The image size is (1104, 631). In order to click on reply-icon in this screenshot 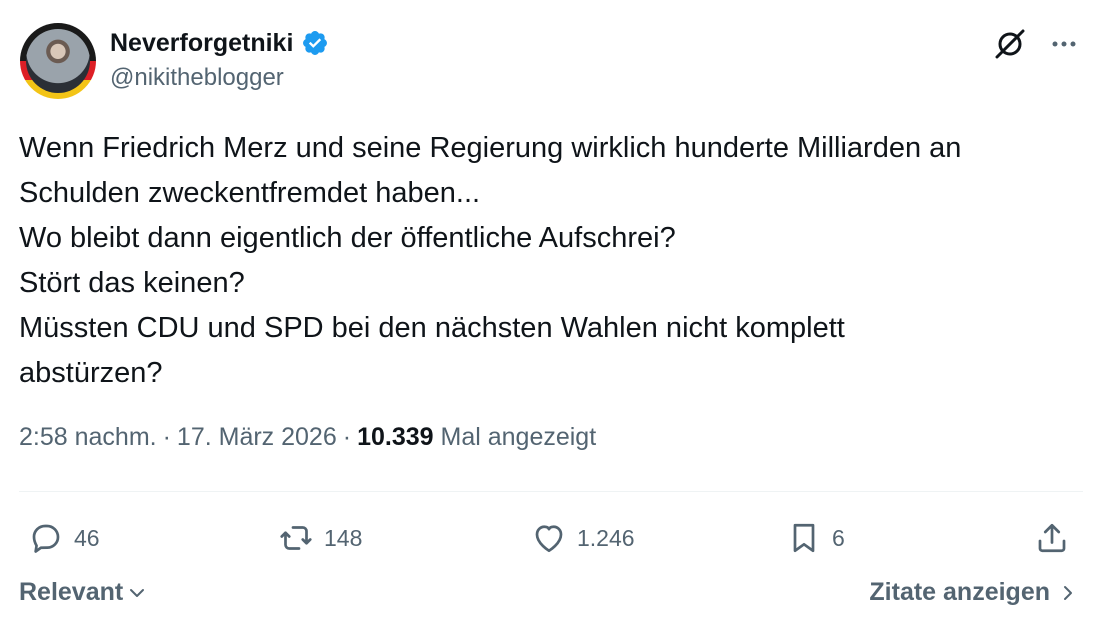, I will do `click(46, 538)`.